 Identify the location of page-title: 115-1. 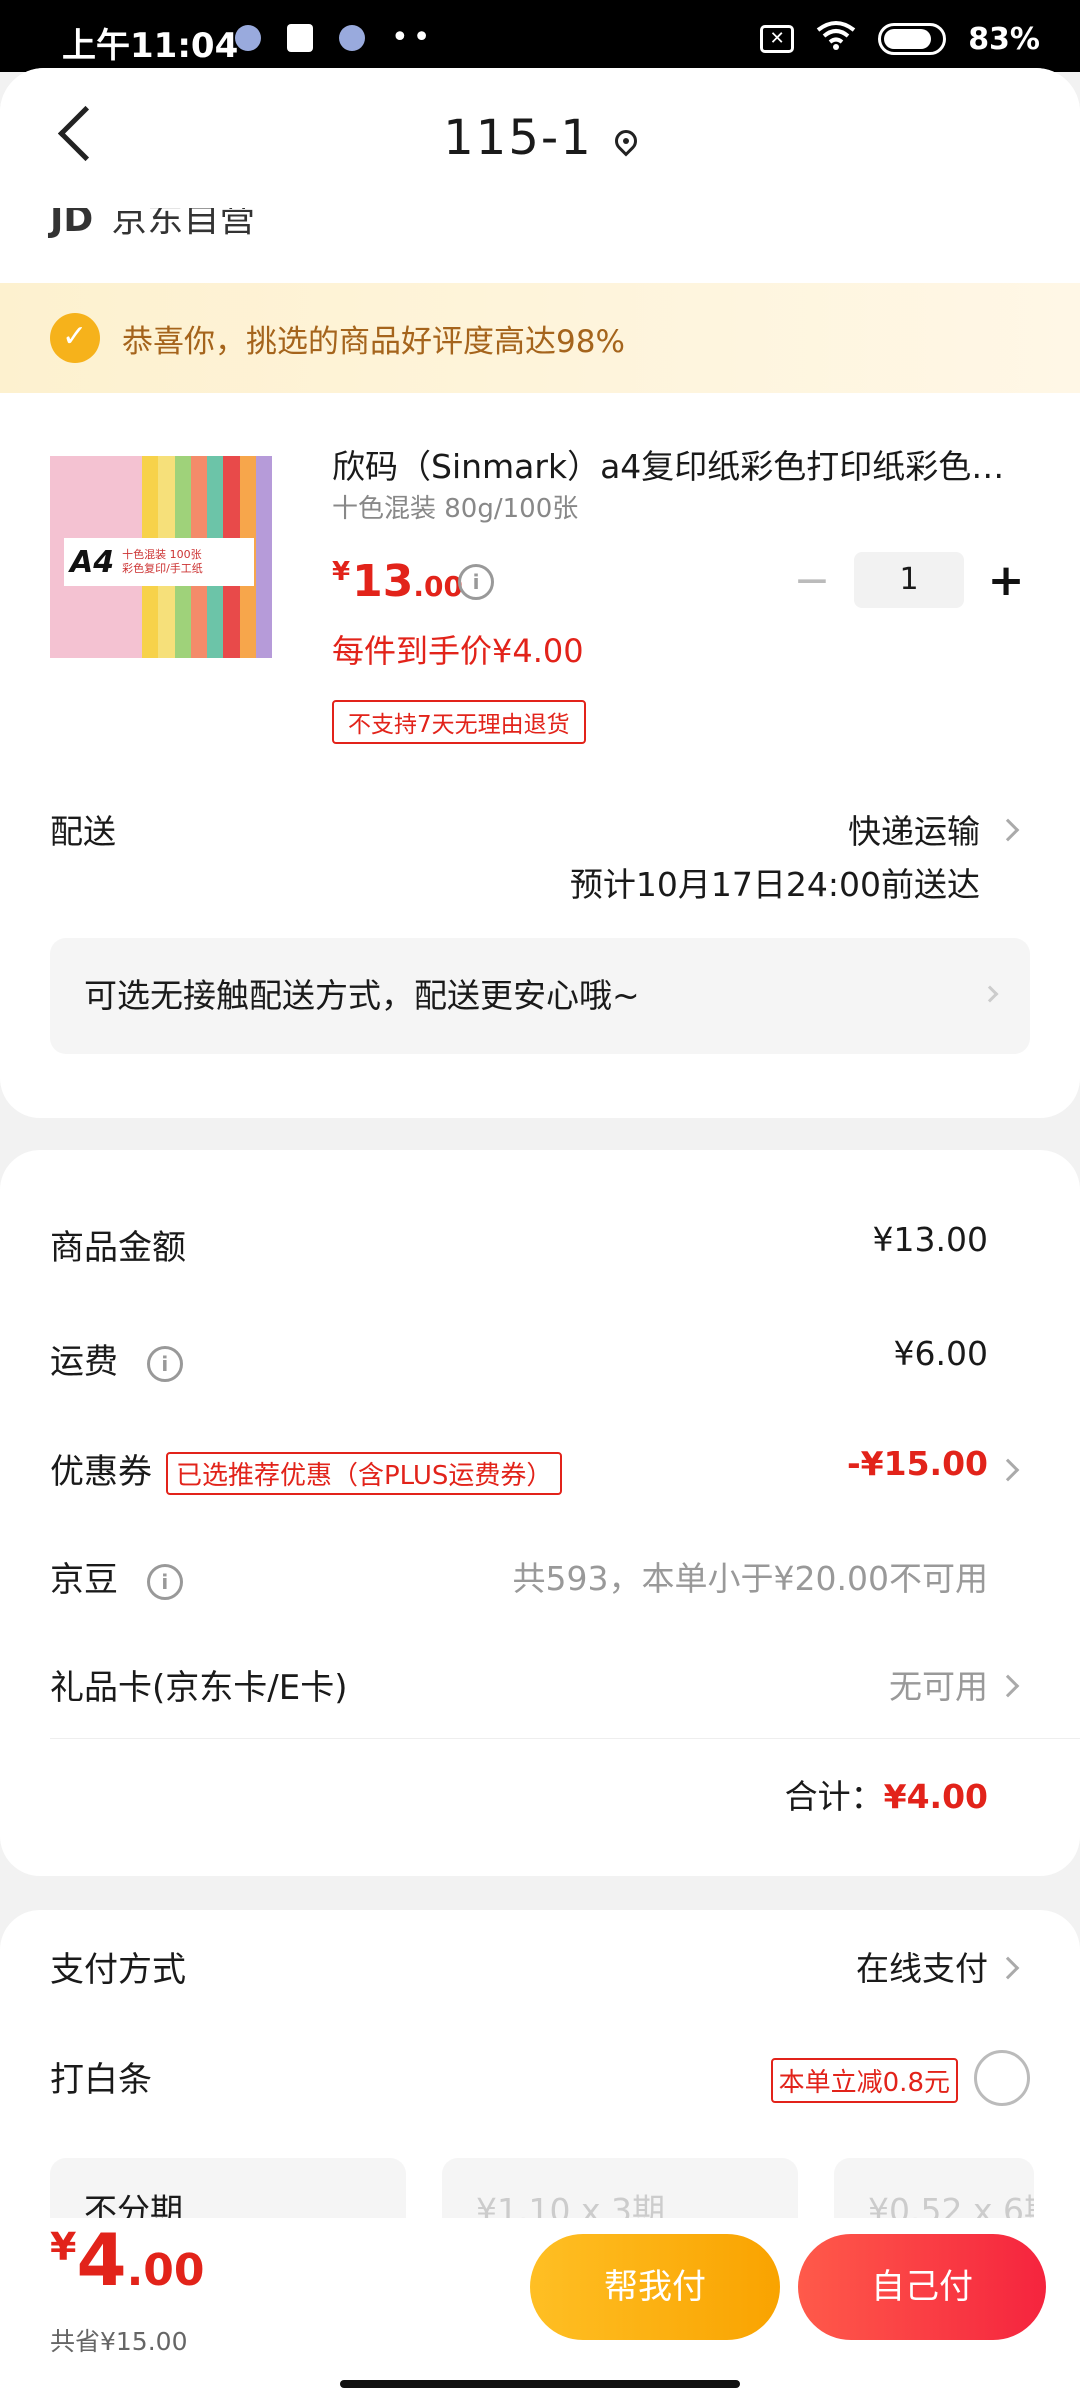
(540, 138).